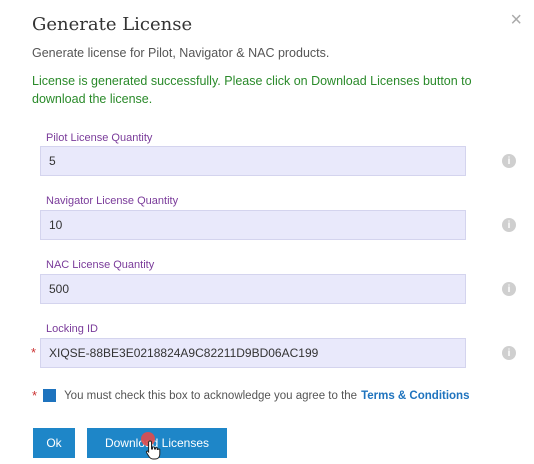 The width and height of the screenshot is (534, 464). Describe the element at coordinates (184, 353) in the screenshot. I see `locking-id-value: XIQSE-88BE3E0218824A9C82211D9BD06AC199` at that location.